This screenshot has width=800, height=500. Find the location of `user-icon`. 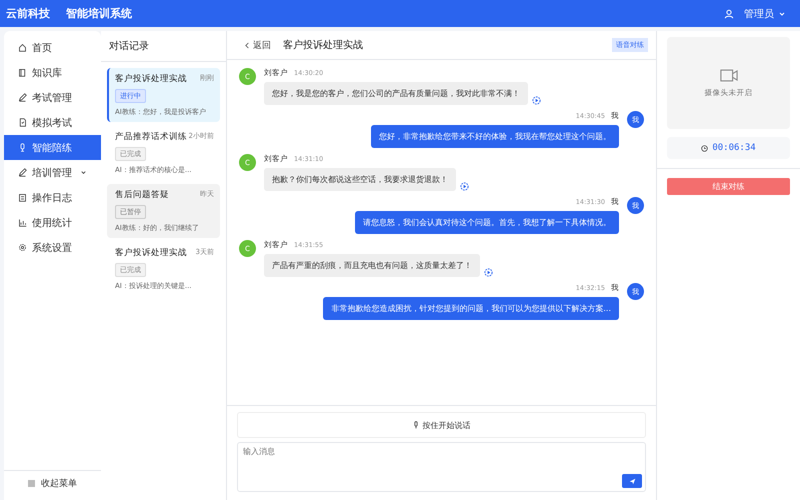

user-icon is located at coordinates (729, 13).